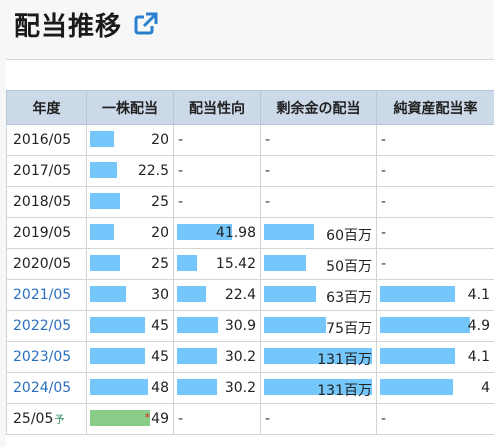 This screenshot has width=494, height=447. What do you see at coordinates (46, 171) in the screenshot?
I see `year-cell: 2017/05` at bounding box center [46, 171].